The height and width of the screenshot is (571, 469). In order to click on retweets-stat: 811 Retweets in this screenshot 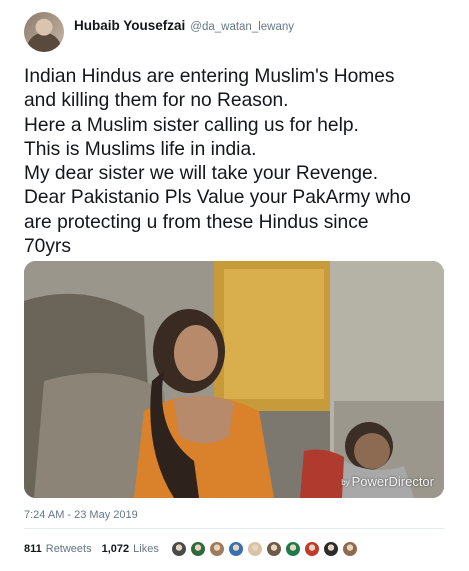, I will do `click(58, 549)`.